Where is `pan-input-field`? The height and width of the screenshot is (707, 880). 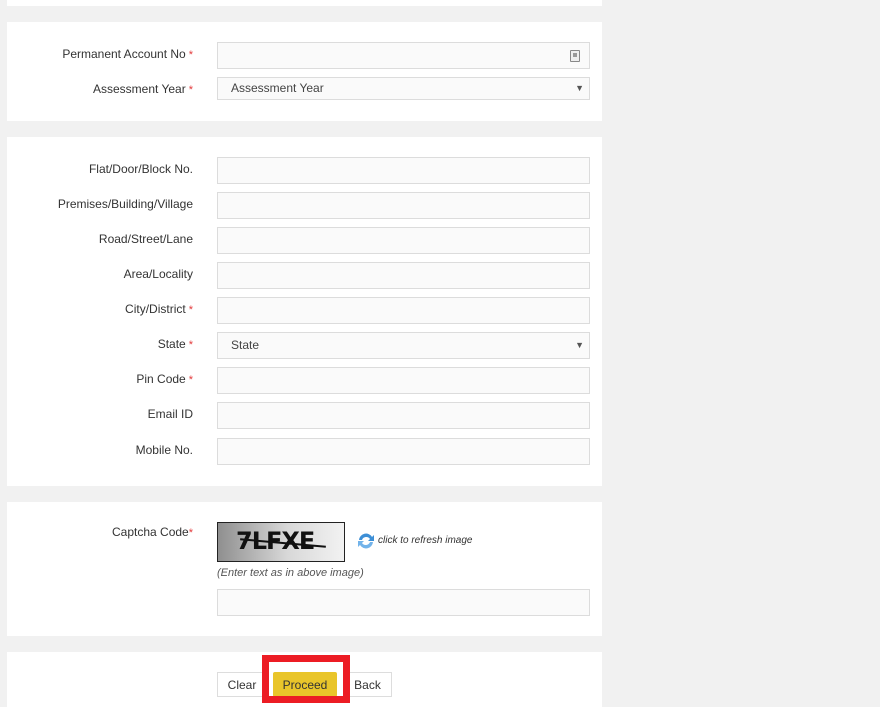 pan-input-field is located at coordinates (403, 55).